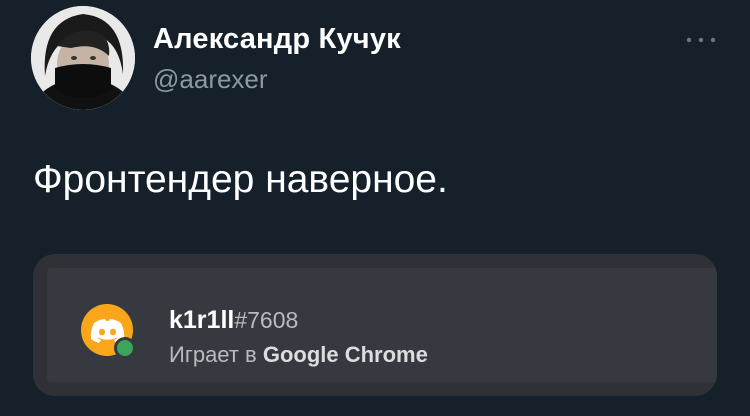 The width and height of the screenshot is (750, 416). Describe the element at coordinates (277, 39) in the screenshot. I see `author-display-name: Александр Кучук` at that location.